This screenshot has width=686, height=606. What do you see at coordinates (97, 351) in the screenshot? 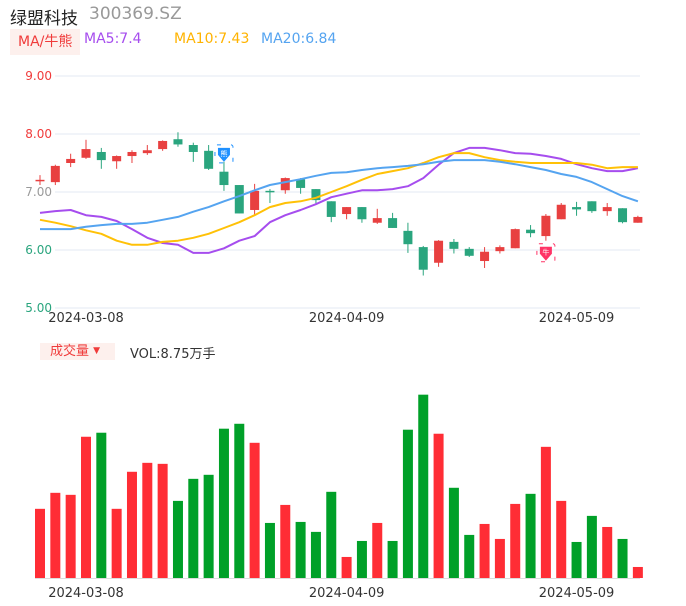
I see `caret-down-icon: ▼` at bounding box center [97, 351].